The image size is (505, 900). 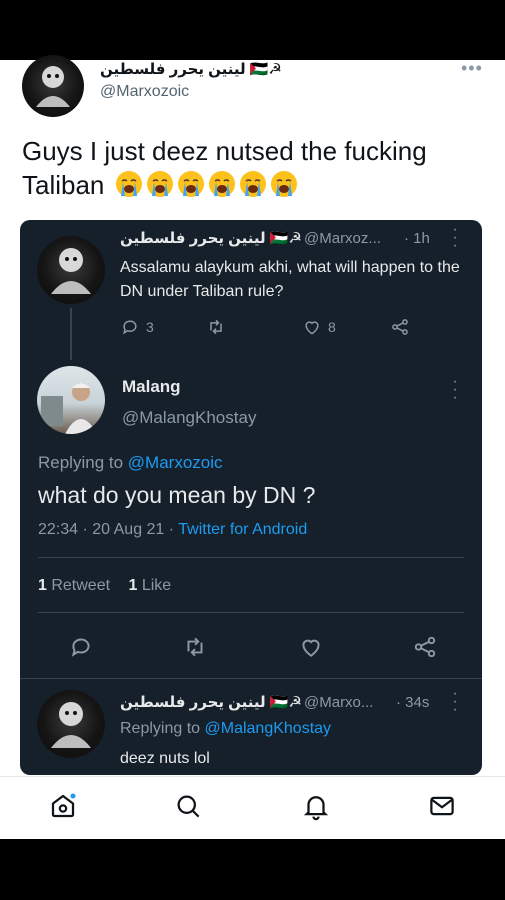 I want to click on timestamp: · 1h, so click(x=417, y=238).